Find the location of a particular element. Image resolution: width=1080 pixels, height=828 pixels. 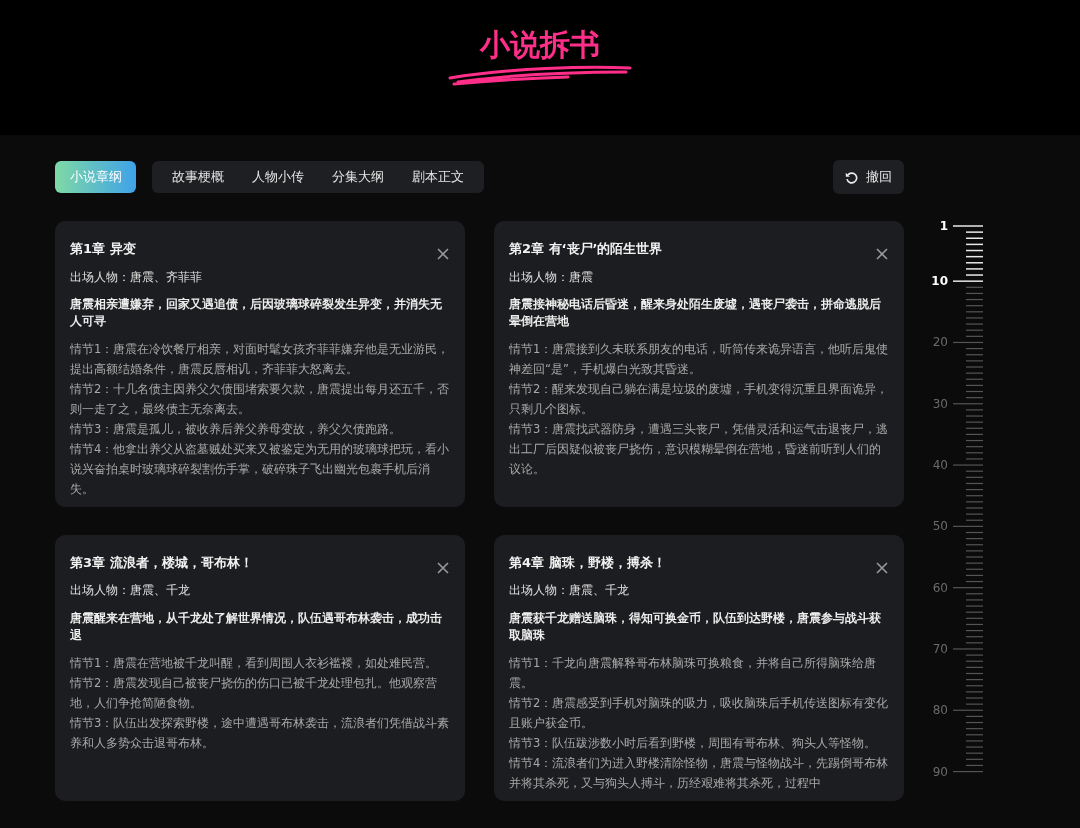

ruler-label: 60 is located at coordinates (940, 587).